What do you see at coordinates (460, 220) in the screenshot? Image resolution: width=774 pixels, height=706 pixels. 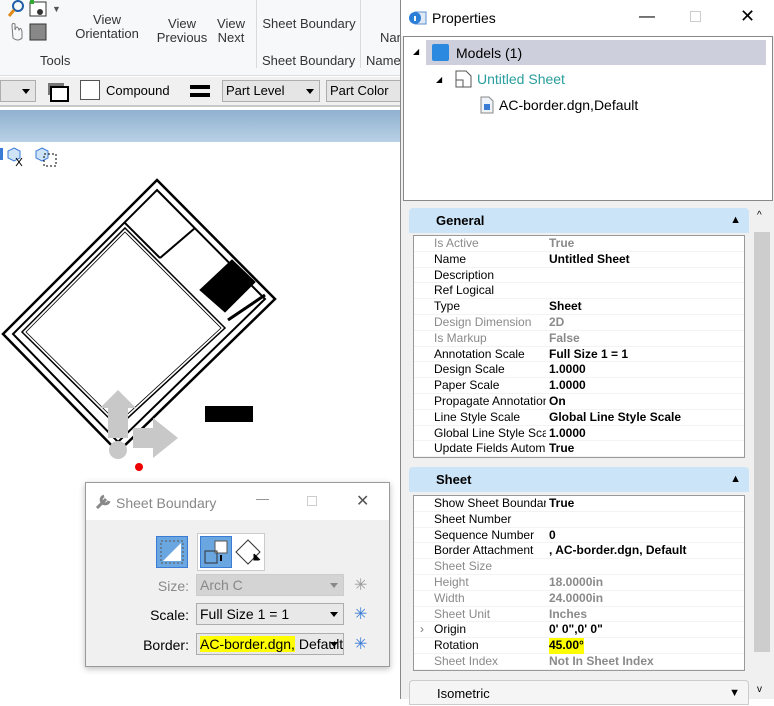 I see `section-title: General` at bounding box center [460, 220].